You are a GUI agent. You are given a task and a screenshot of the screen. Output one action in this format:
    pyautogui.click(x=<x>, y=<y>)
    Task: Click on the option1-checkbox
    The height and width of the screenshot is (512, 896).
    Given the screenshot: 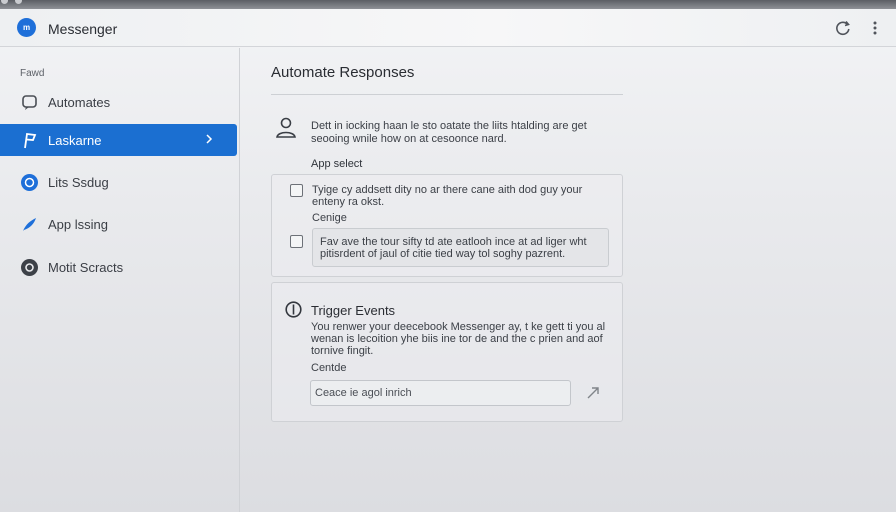 What is the action you would take?
    pyautogui.click(x=296, y=190)
    